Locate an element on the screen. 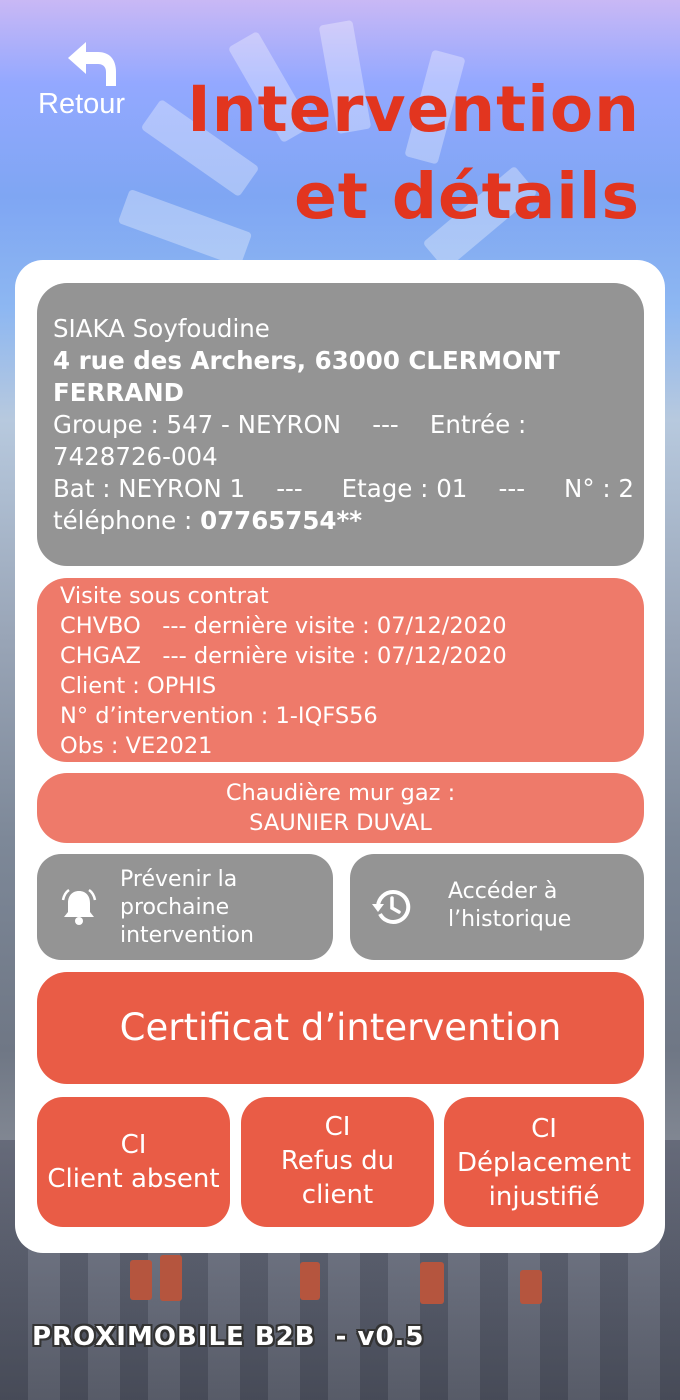  client-address-city: FERRAND is located at coordinates (119, 392).